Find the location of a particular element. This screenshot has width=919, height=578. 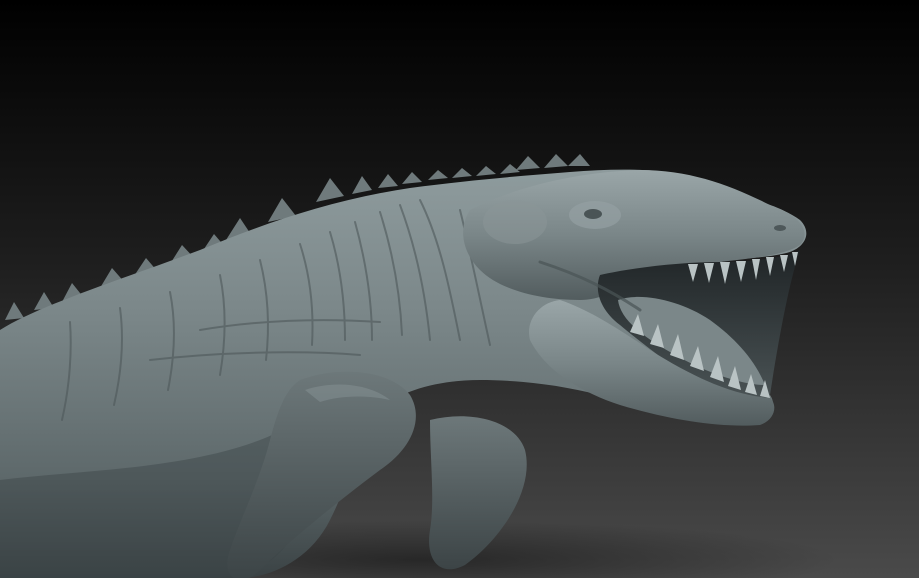

nostril is located at coordinates (780, 228).